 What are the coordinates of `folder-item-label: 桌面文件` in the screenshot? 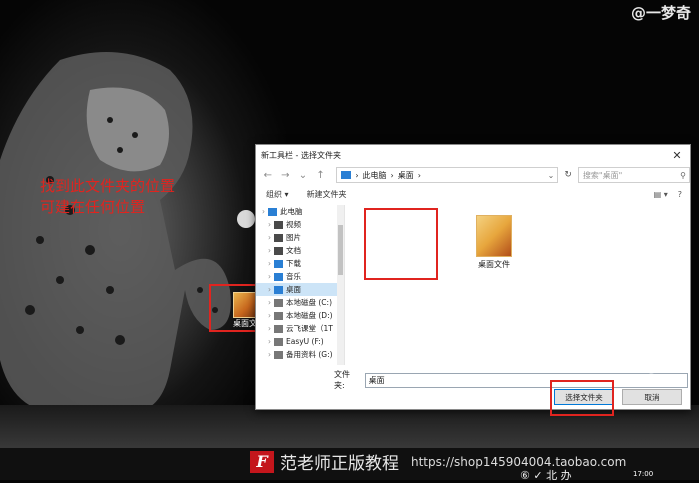 It's located at (494, 264).